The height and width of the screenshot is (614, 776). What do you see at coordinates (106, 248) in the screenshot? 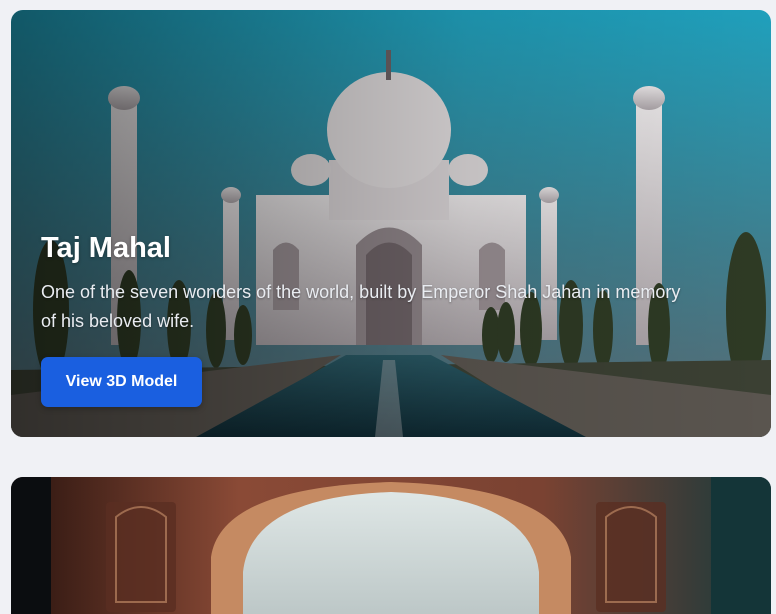
I see `card-title: Taj Mahal` at bounding box center [106, 248].